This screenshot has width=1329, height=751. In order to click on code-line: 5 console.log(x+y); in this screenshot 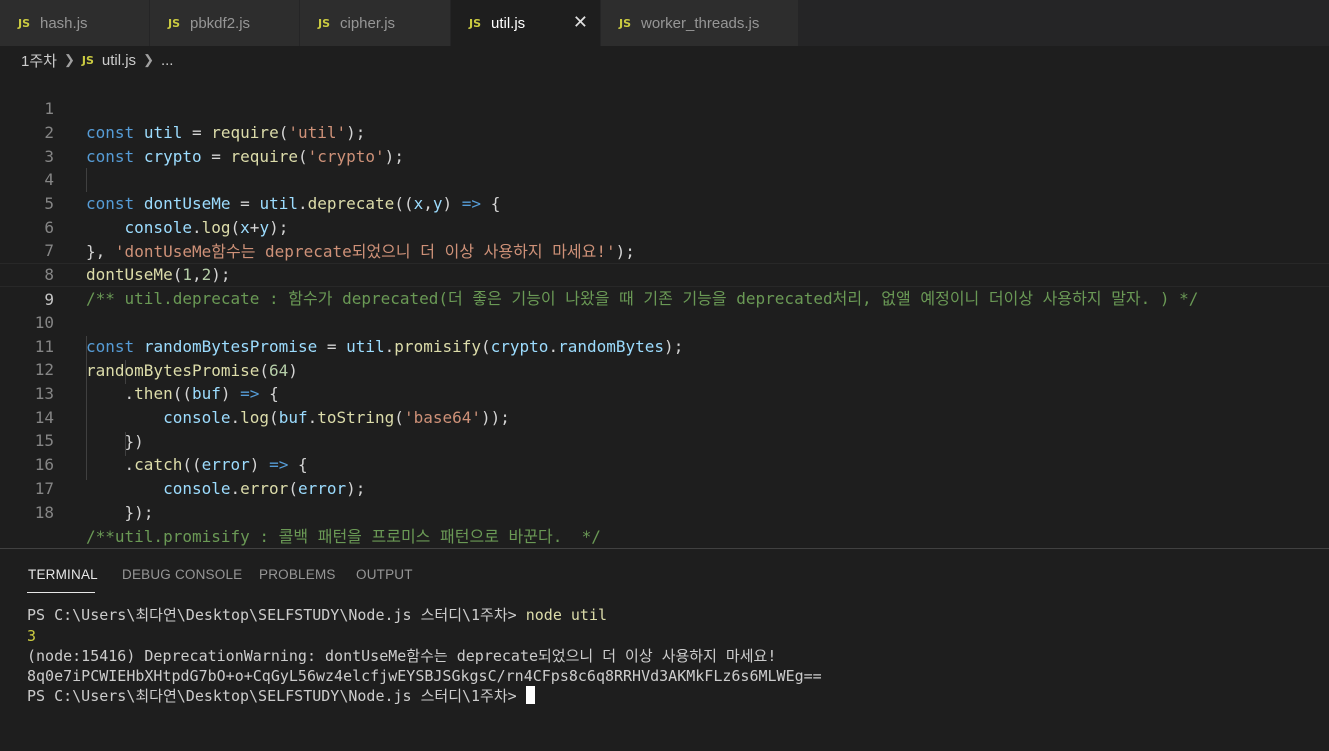, I will do `click(664, 202)`.